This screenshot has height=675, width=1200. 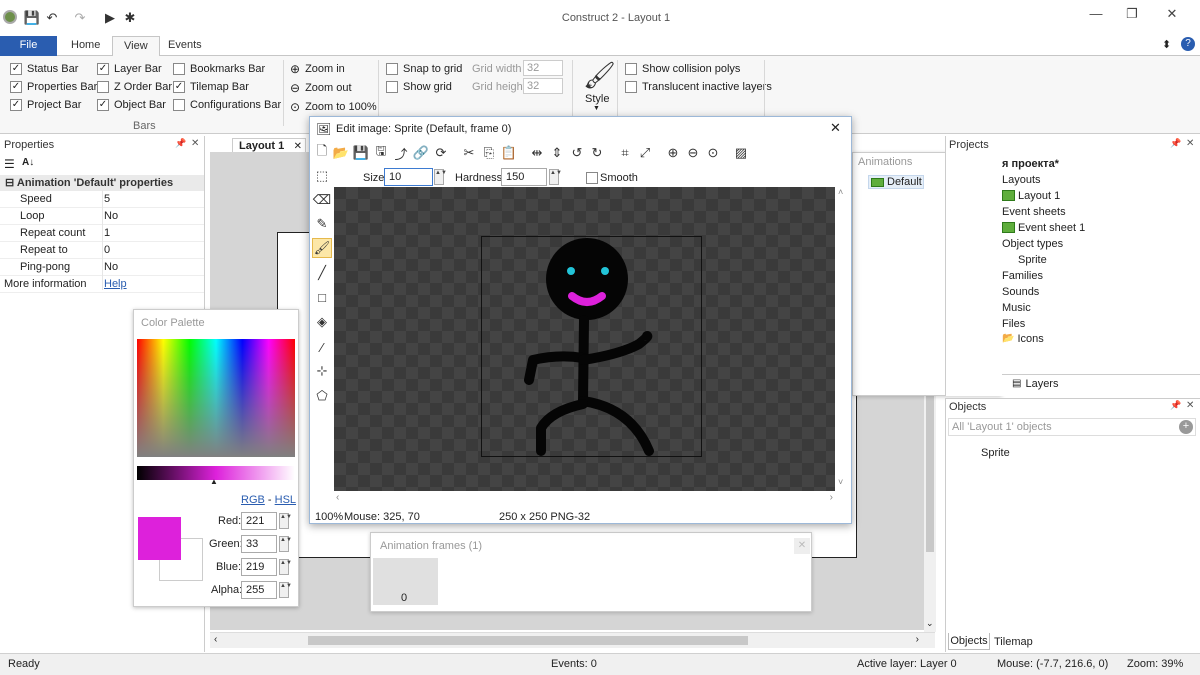 I want to click on brush-size-input: 10, so click(x=408, y=177).